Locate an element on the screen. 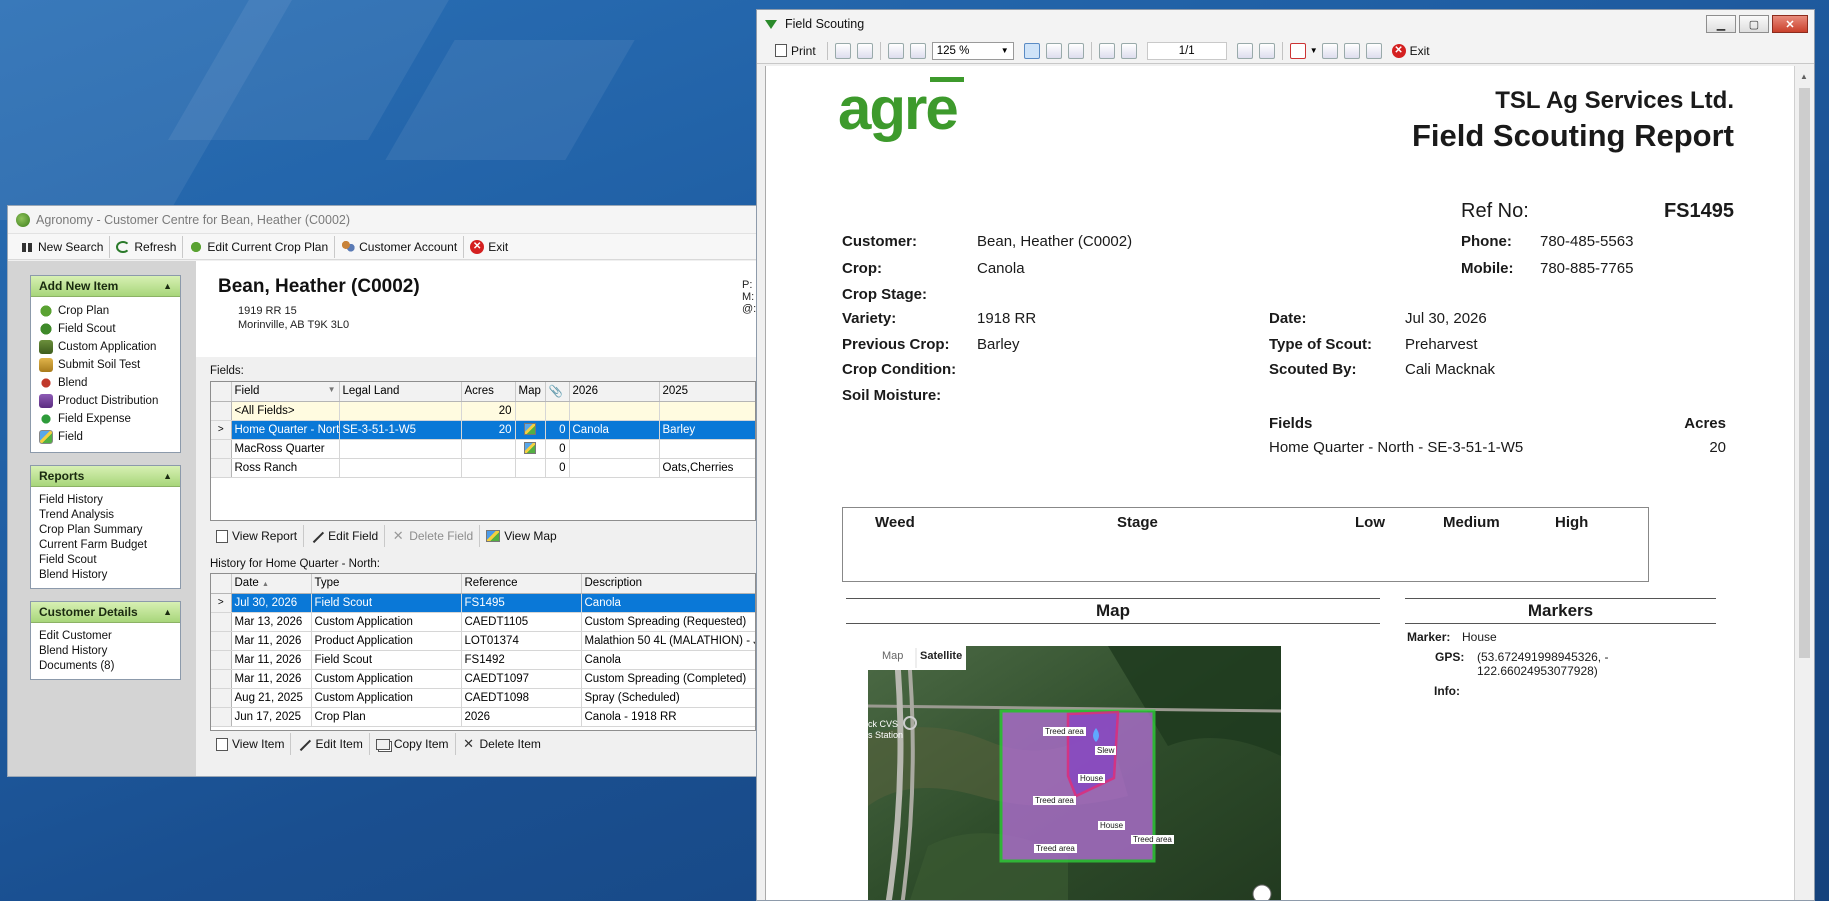  first-page-icon is located at coordinates (1106, 50).